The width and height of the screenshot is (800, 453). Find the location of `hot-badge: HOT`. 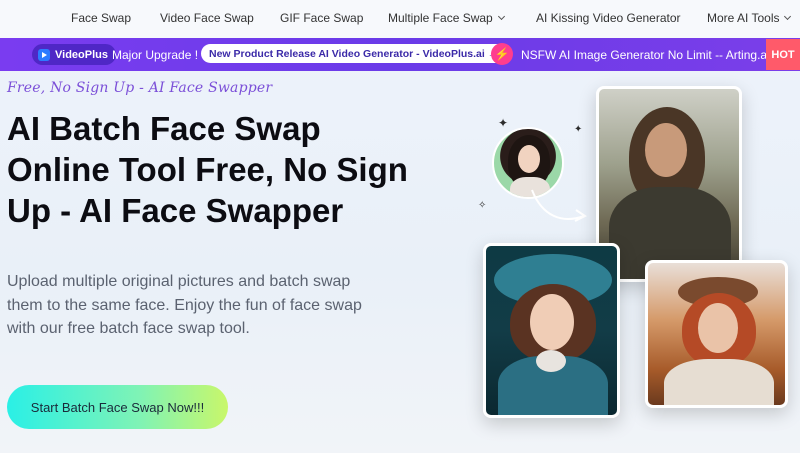

hot-badge: HOT is located at coordinates (783, 54).